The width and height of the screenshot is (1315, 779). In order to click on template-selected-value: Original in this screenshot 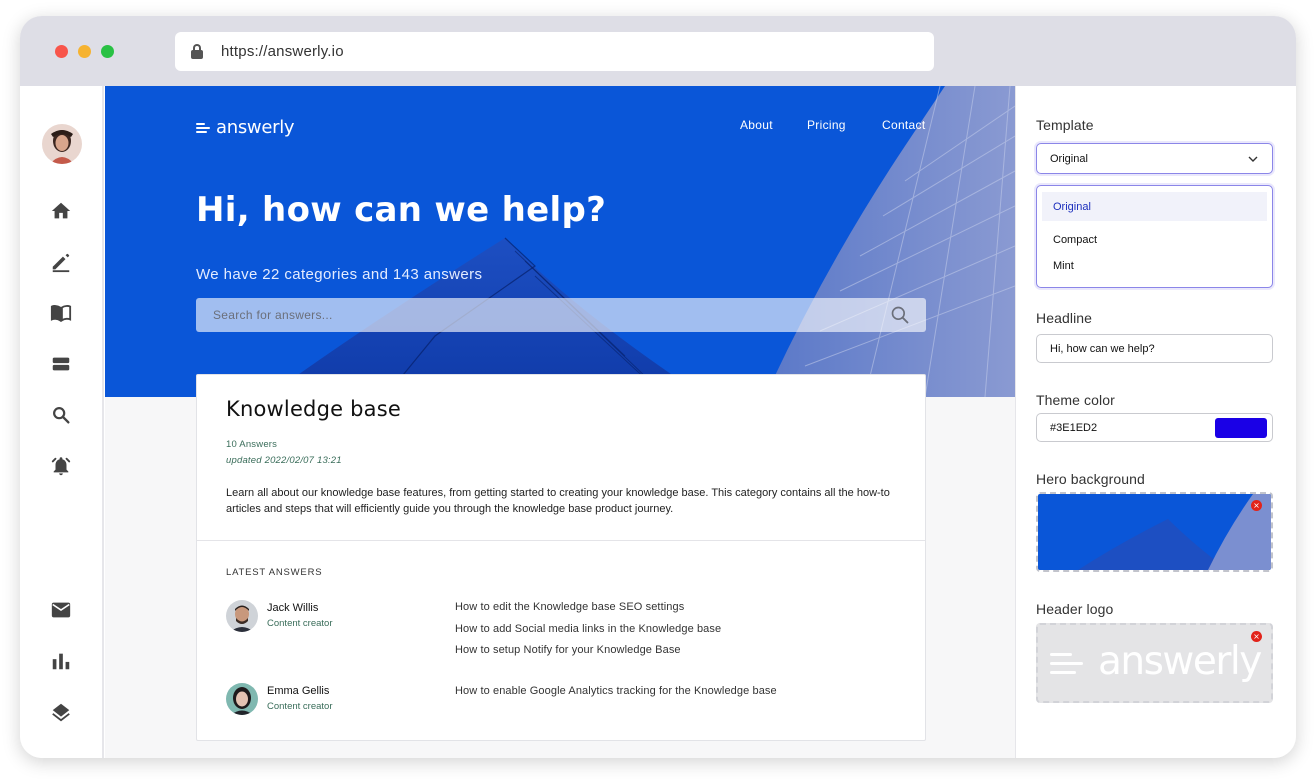, I will do `click(1069, 159)`.